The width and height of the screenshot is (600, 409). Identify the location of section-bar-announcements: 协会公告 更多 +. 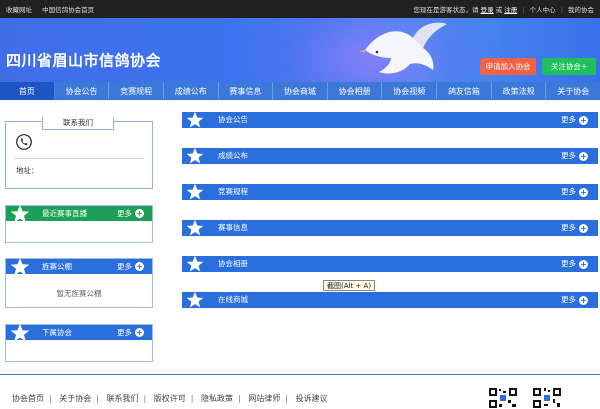
(390, 119).